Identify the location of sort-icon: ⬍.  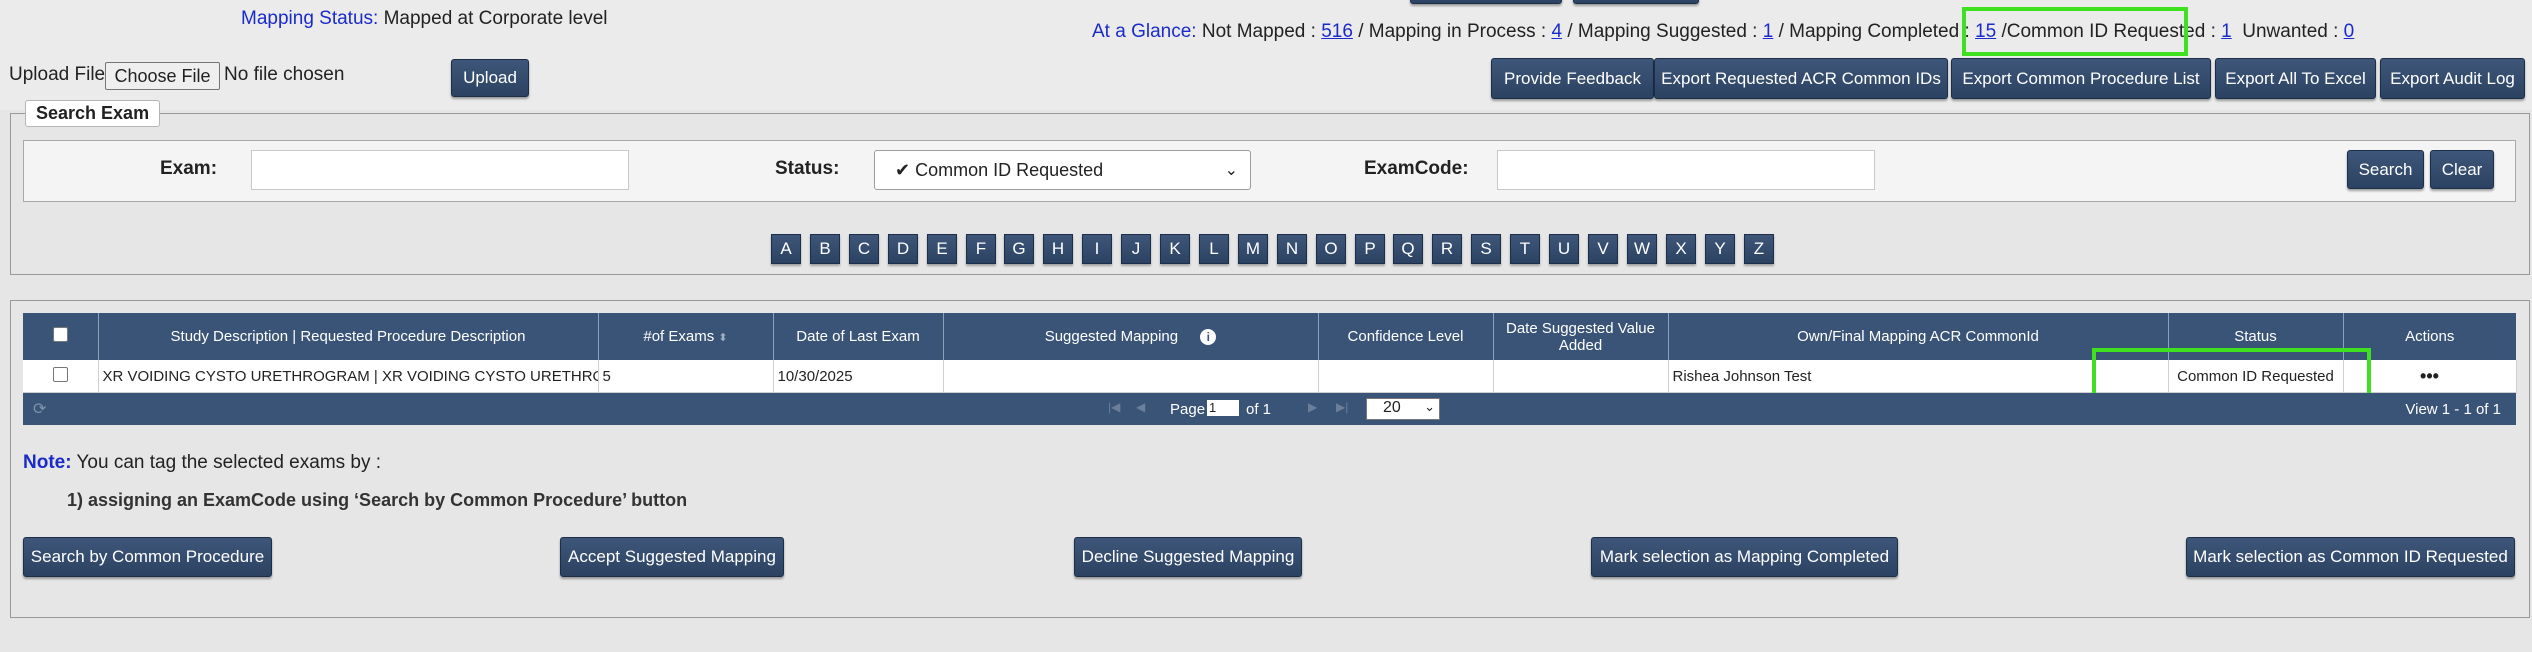
(723, 338).